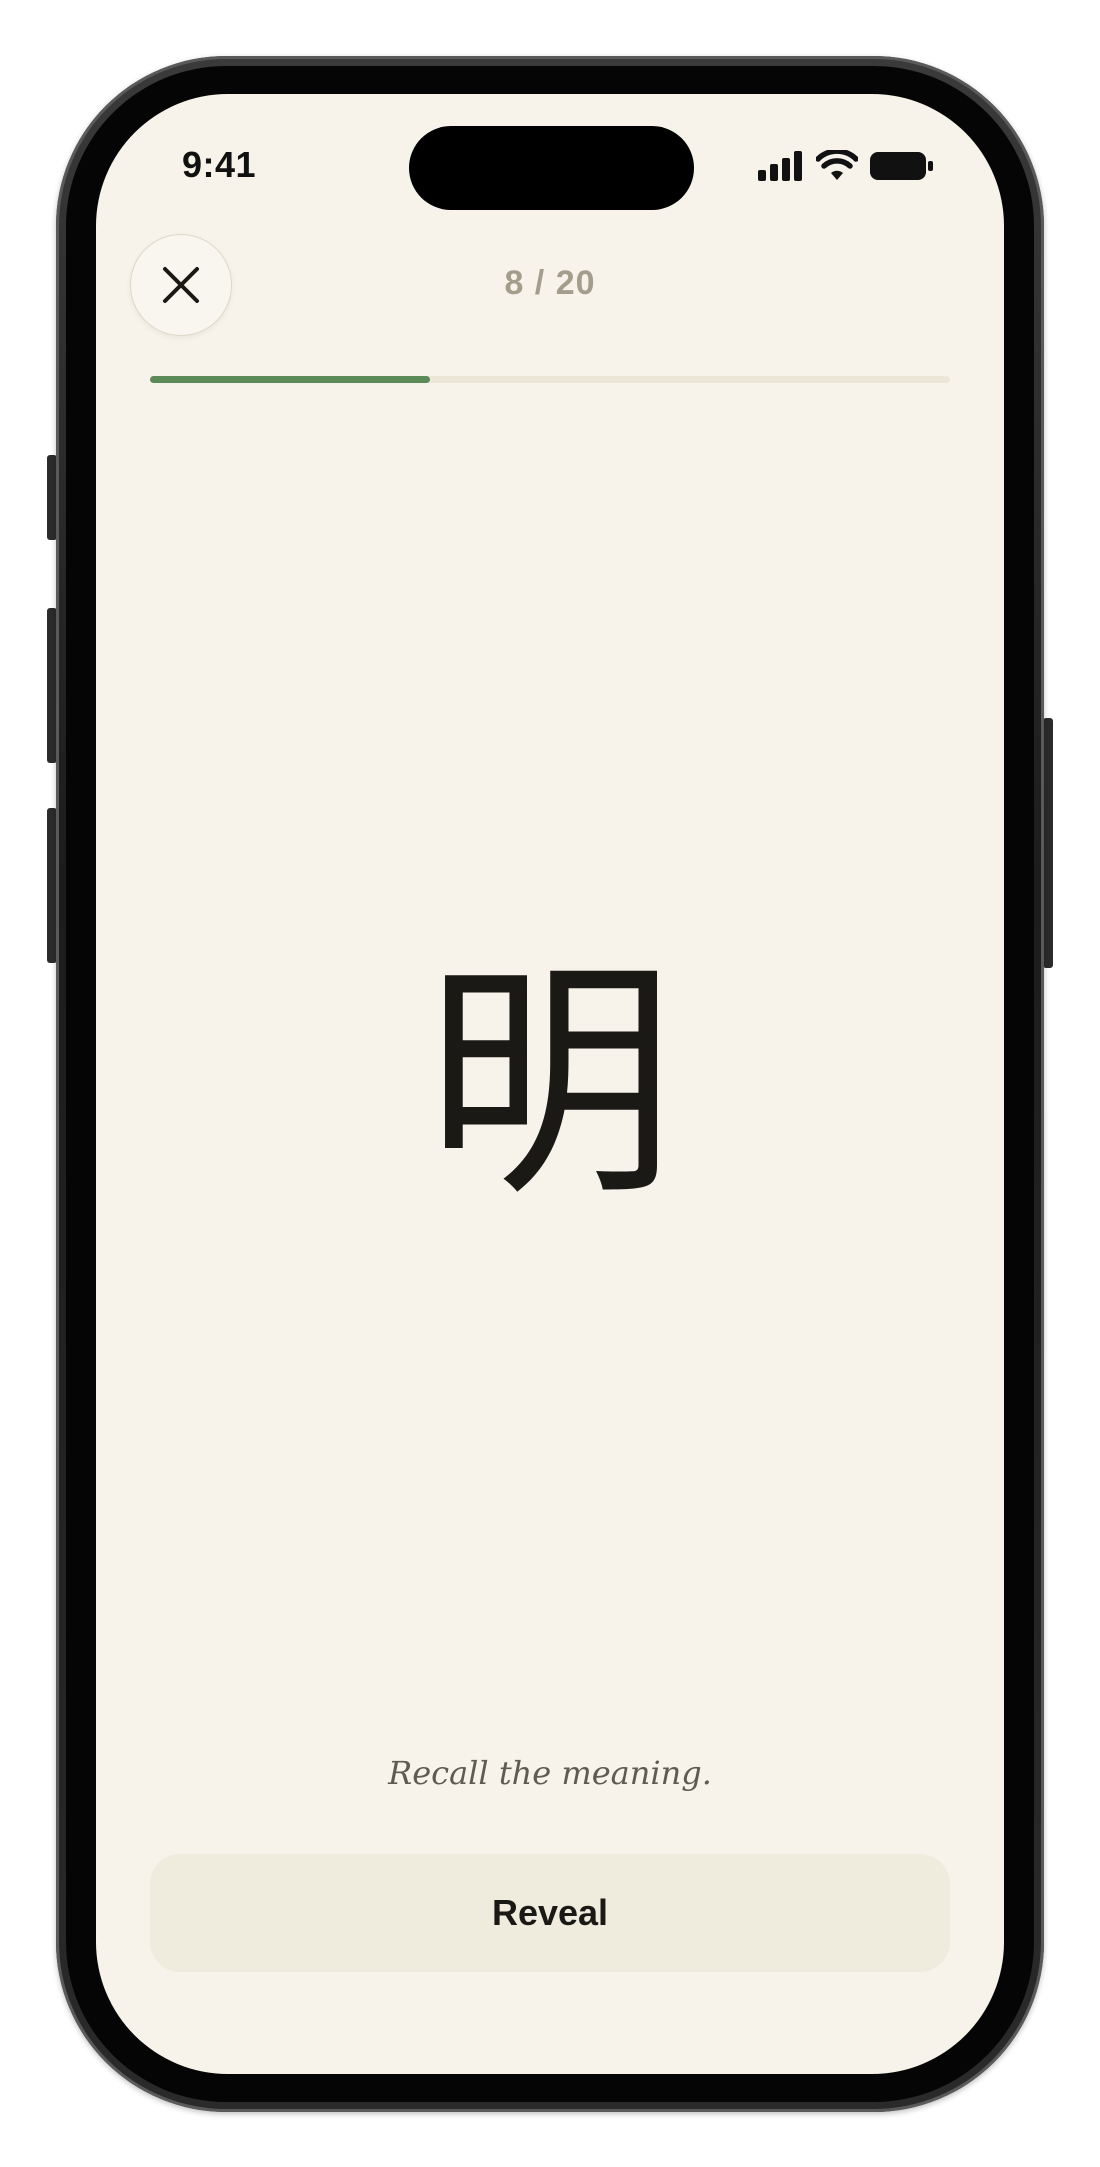 The height and width of the screenshot is (2167, 1100). What do you see at coordinates (901, 166) in the screenshot?
I see `battery-icon` at bounding box center [901, 166].